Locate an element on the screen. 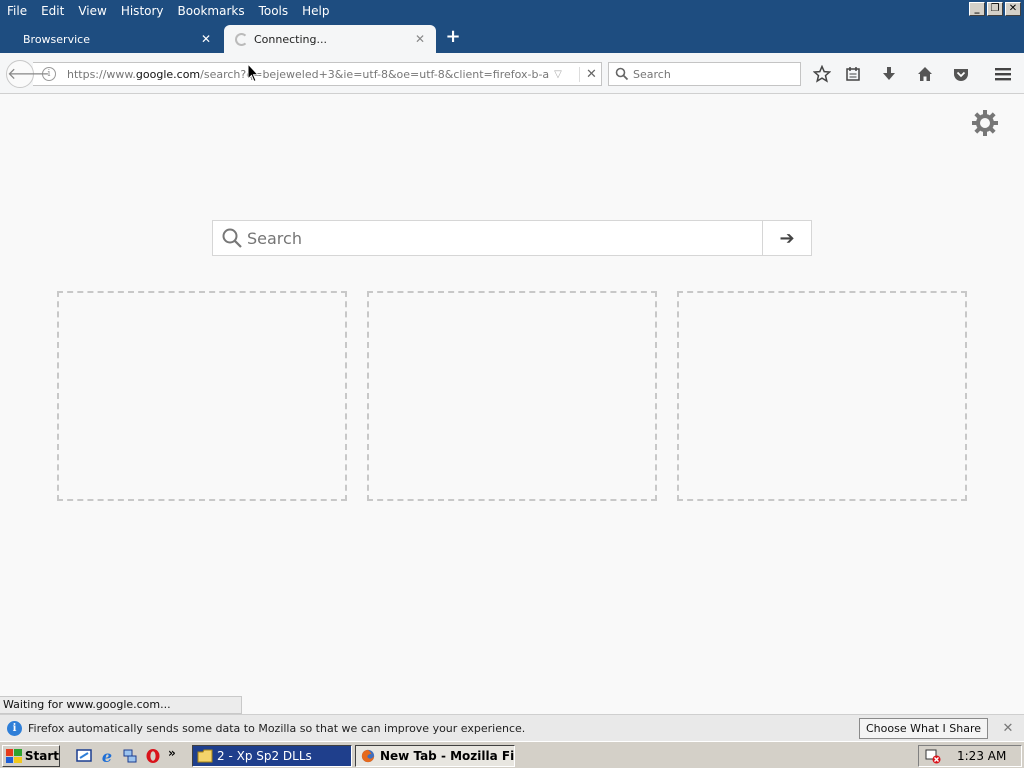 This screenshot has width=1024, height=768. arrow-right-icon: ➔ is located at coordinates (787, 238).